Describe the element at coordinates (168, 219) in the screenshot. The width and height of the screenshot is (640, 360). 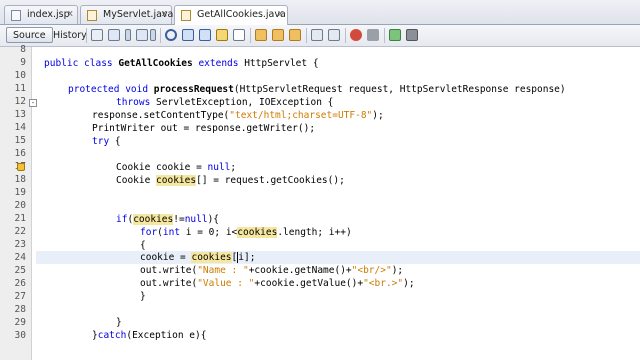
I see `code-line-21: if(cookies!=null){` at that location.